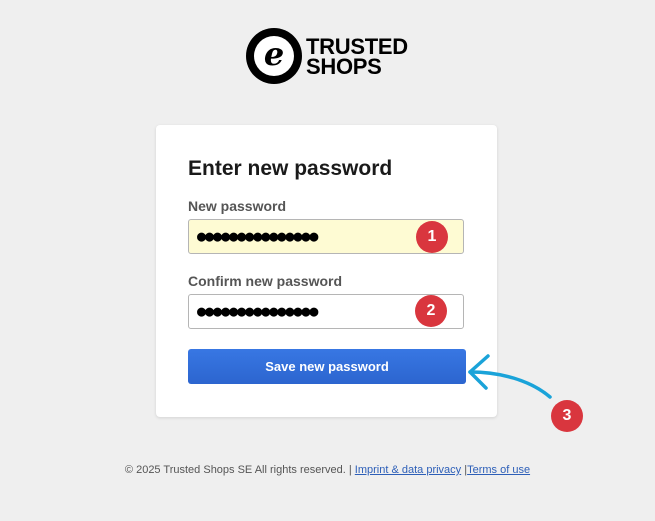 The image size is (655, 521). I want to click on trusted-shops-e-icon: e, so click(274, 56).